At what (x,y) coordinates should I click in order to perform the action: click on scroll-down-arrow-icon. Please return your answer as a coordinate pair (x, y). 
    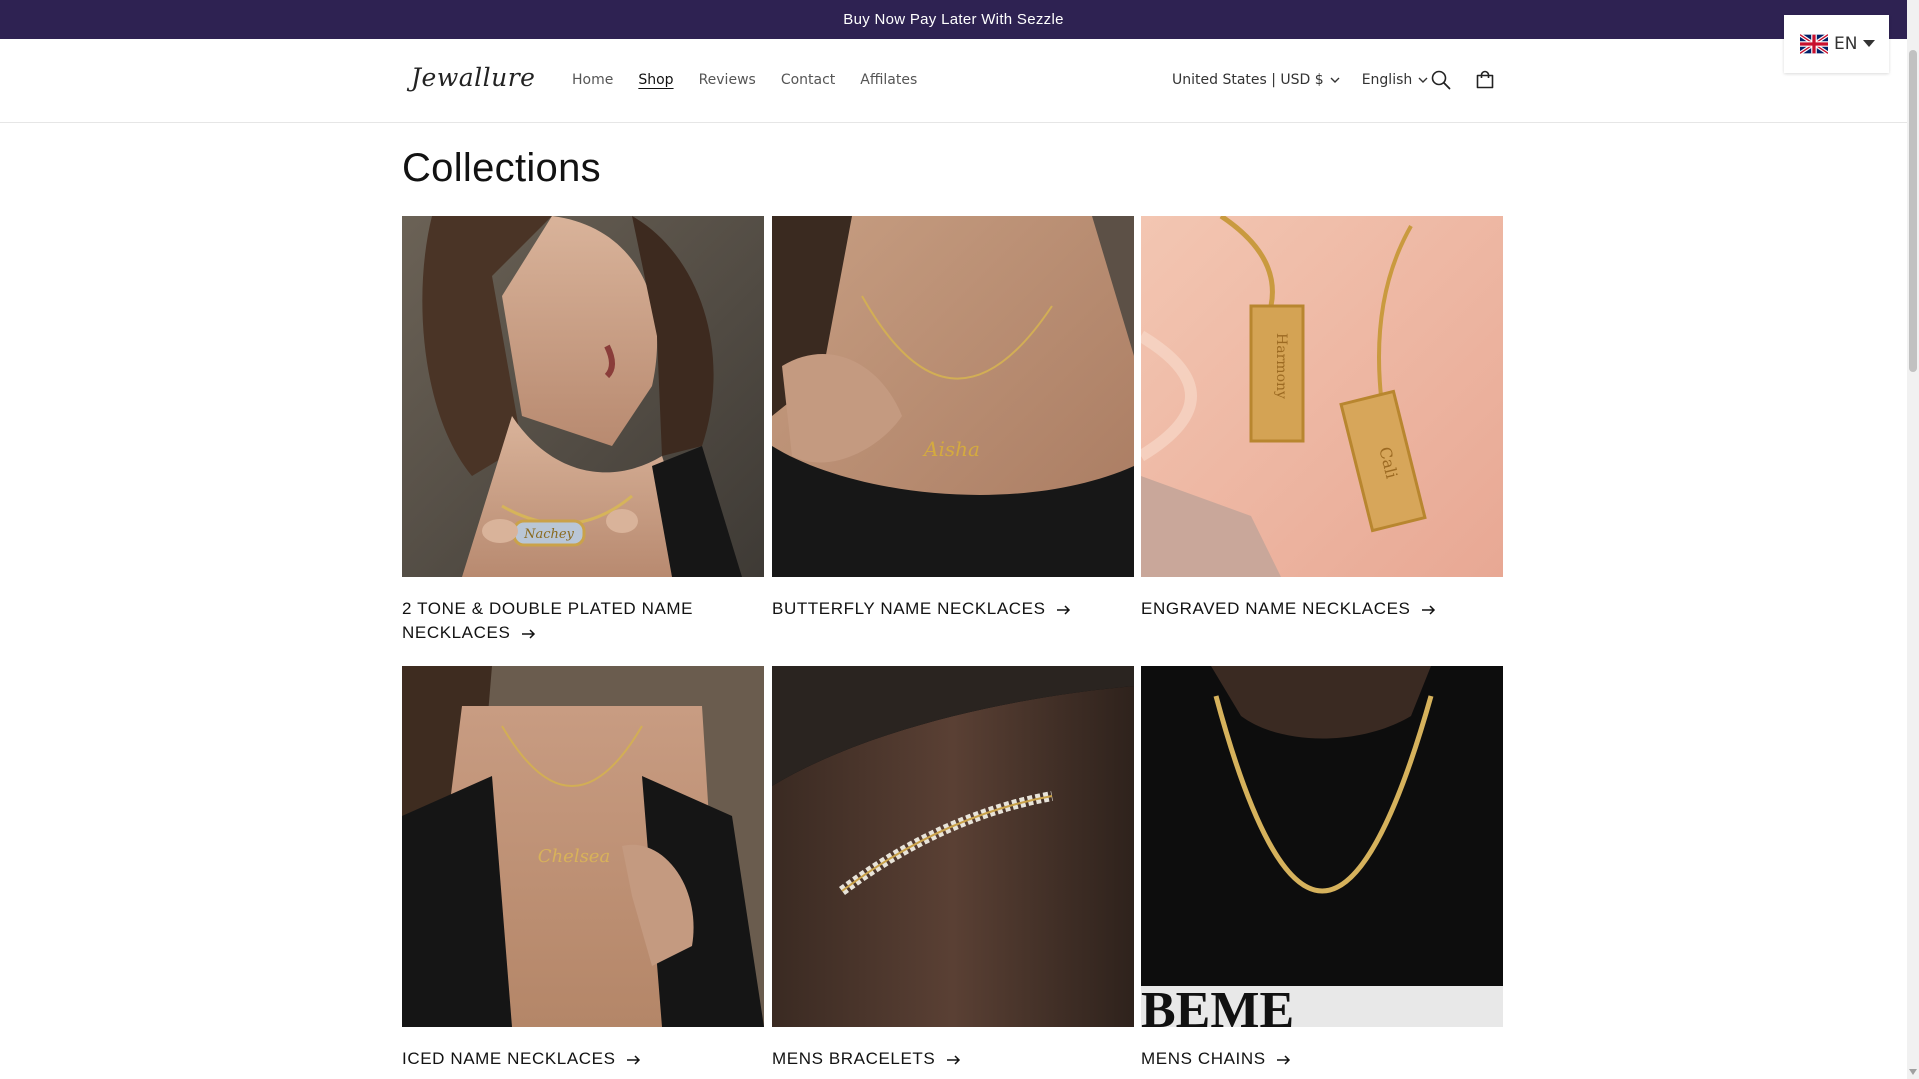
    Looking at the image, I should click on (1913, 1072).